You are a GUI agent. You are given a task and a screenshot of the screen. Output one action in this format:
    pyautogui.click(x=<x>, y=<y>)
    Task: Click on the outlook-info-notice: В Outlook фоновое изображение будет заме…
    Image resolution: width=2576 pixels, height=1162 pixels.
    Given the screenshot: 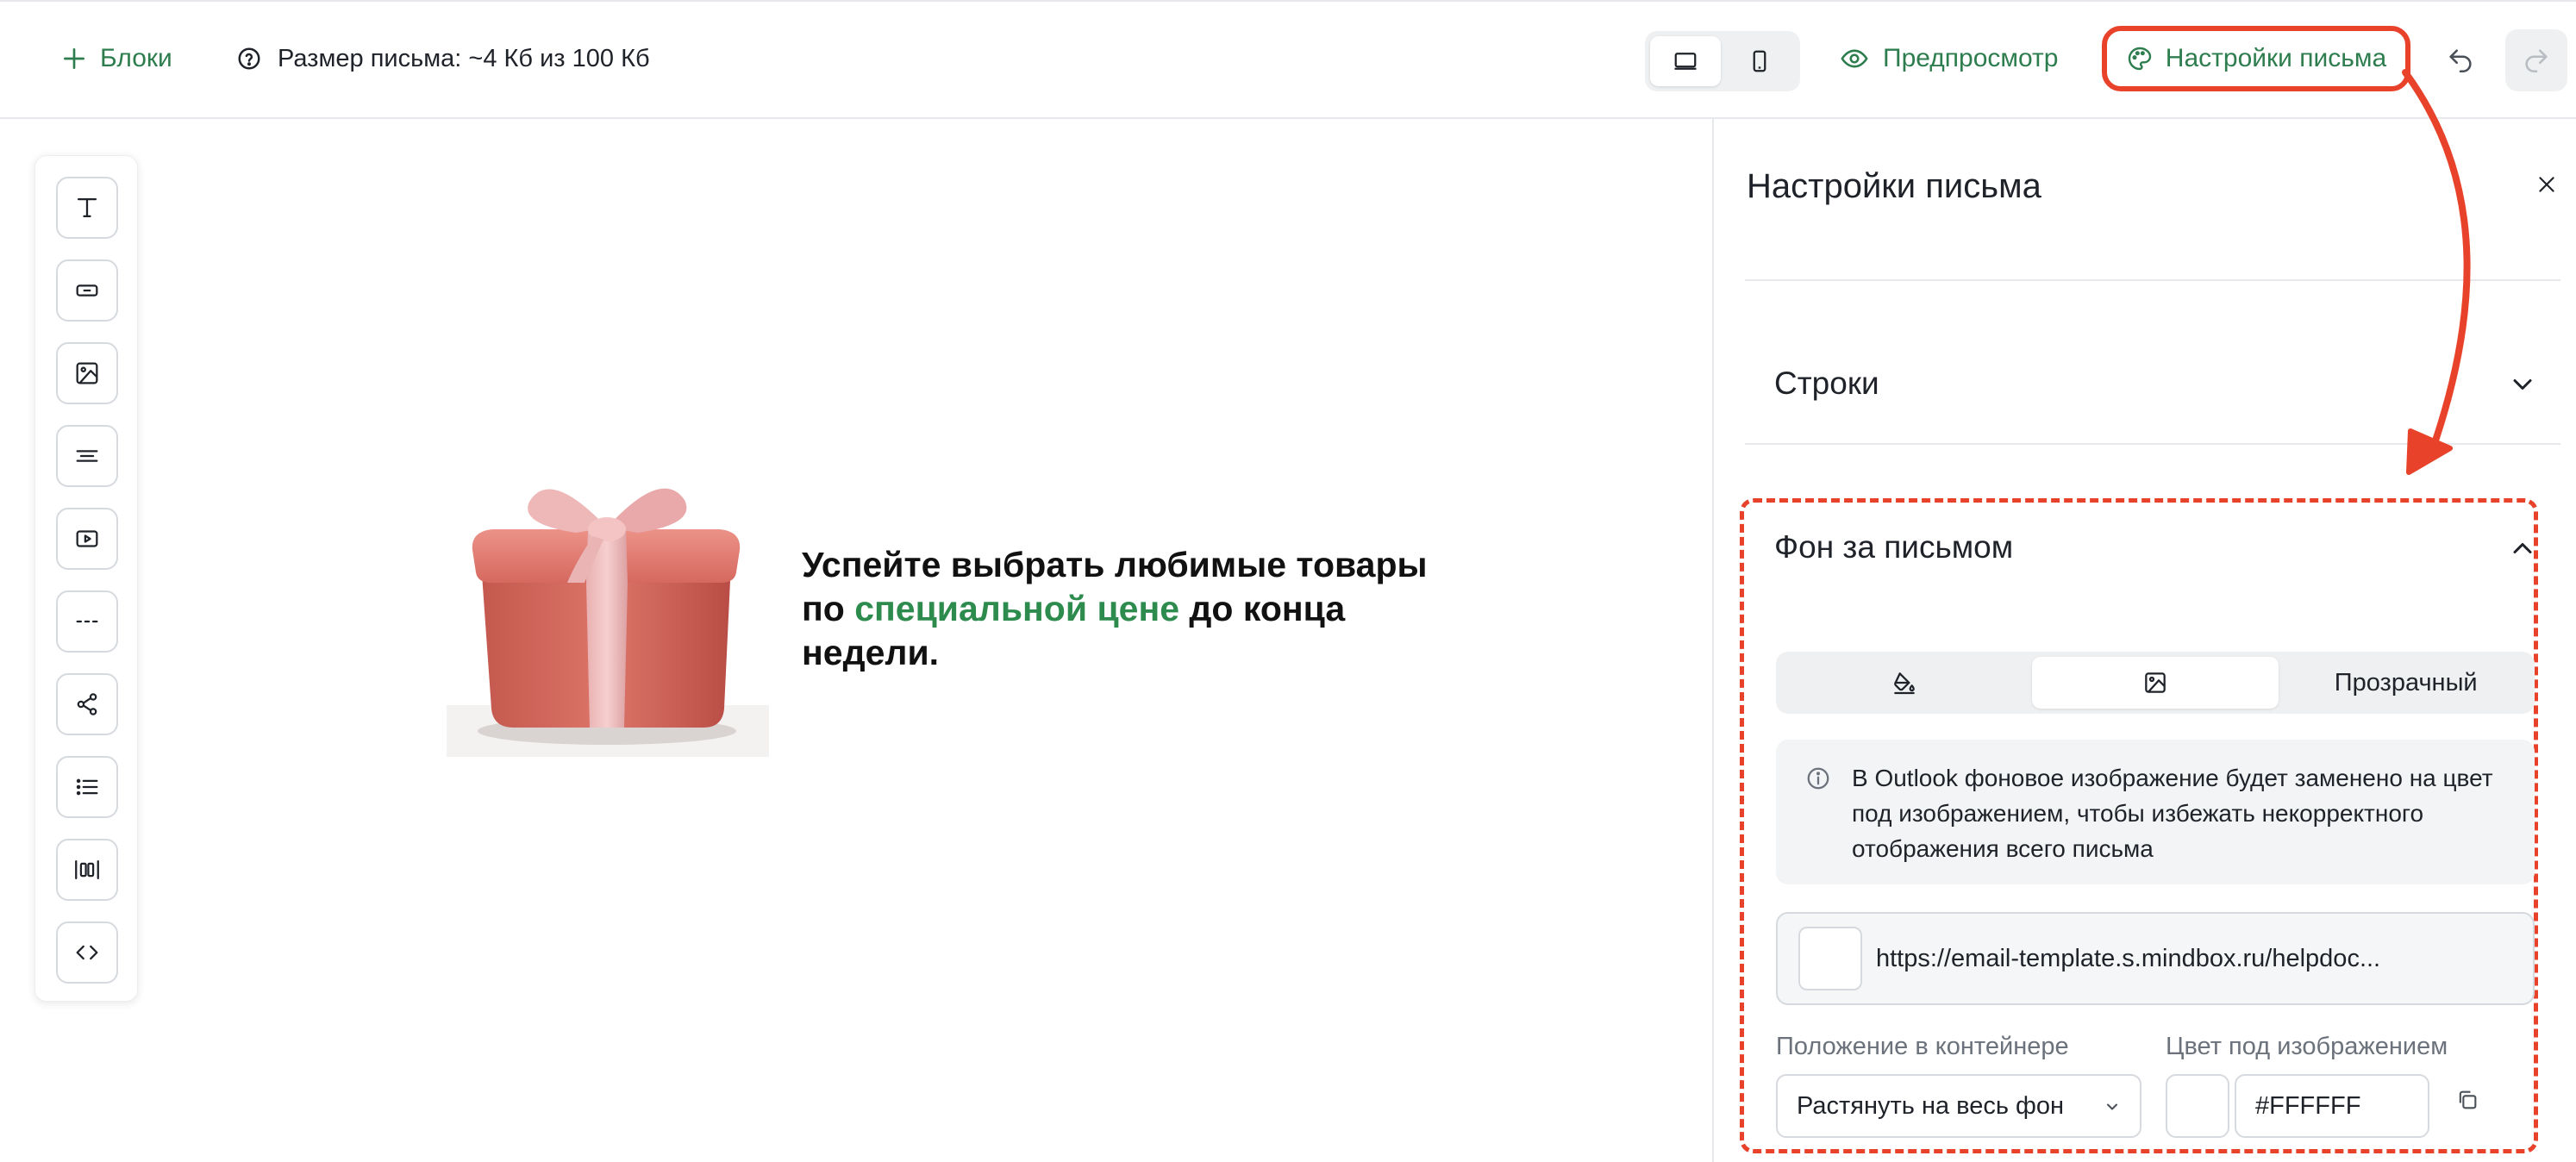 What is the action you would take?
    pyautogui.click(x=2156, y=812)
    